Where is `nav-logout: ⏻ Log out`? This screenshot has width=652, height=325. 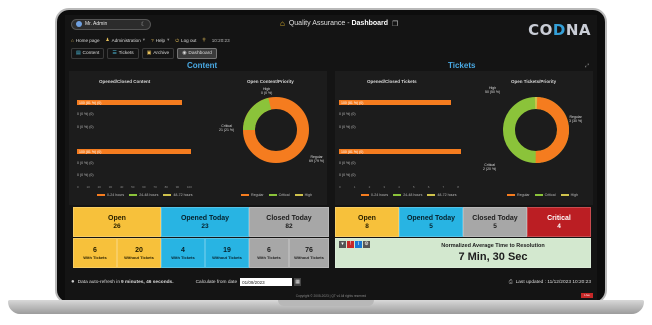 nav-logout: ⏻ Log out is located at coordinates (185, 40).